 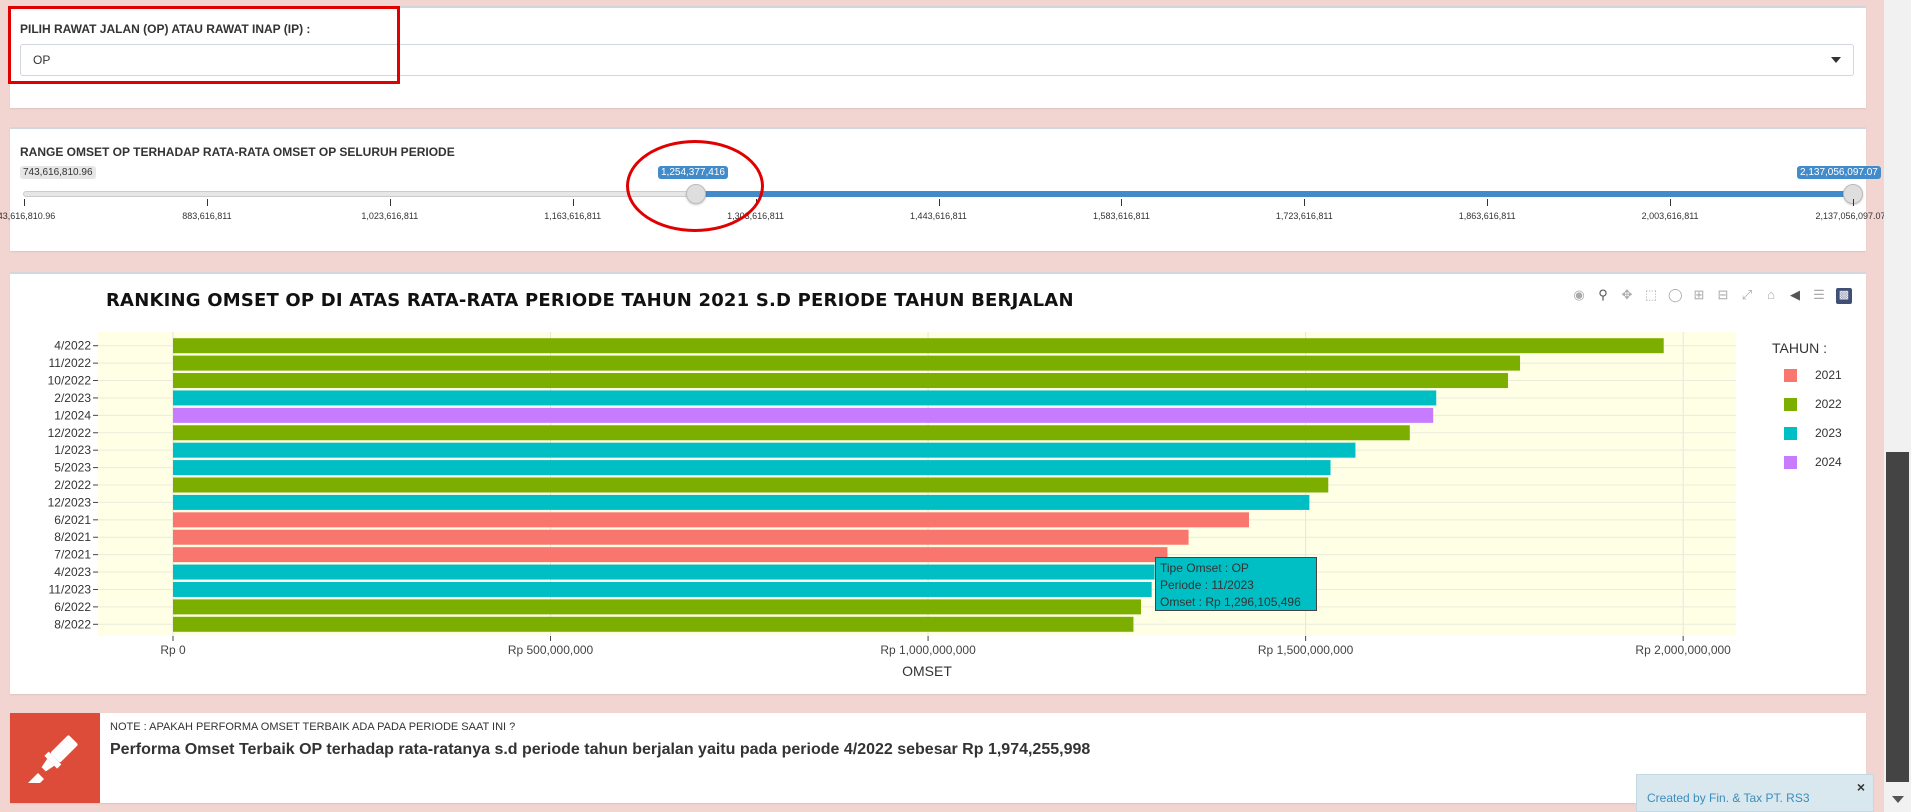 What do you see at coordinates (173, 650) in the screenshot?
I see `x-tick-label: Rp 0` at bounding box center [173, 650].